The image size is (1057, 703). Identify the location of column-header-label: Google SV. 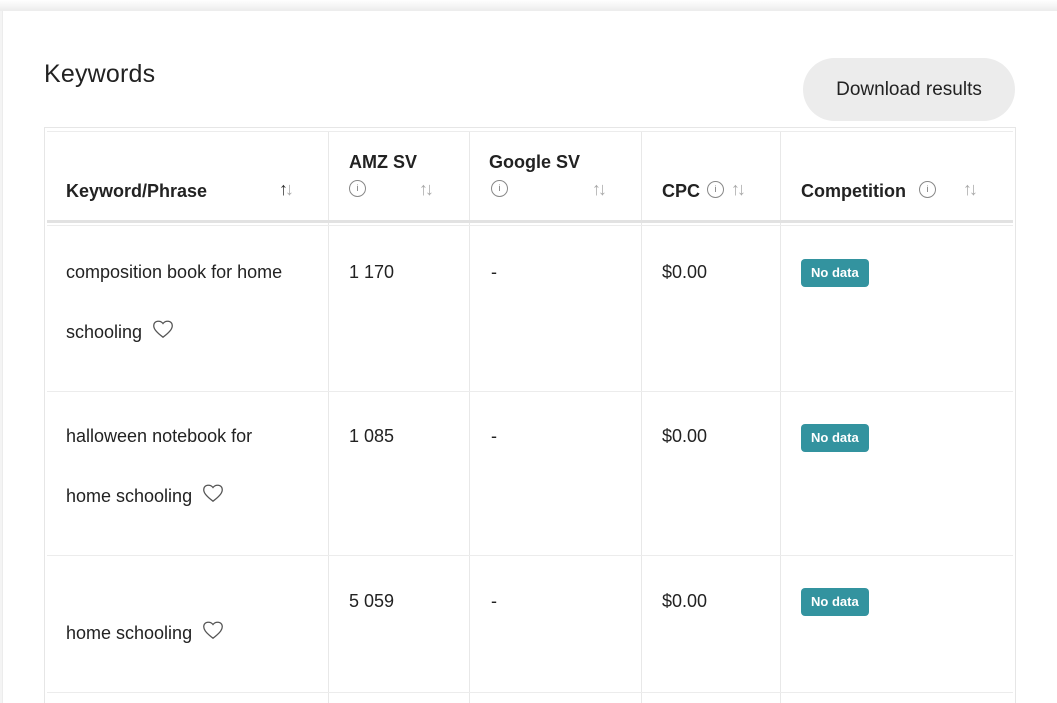
(535, 162).